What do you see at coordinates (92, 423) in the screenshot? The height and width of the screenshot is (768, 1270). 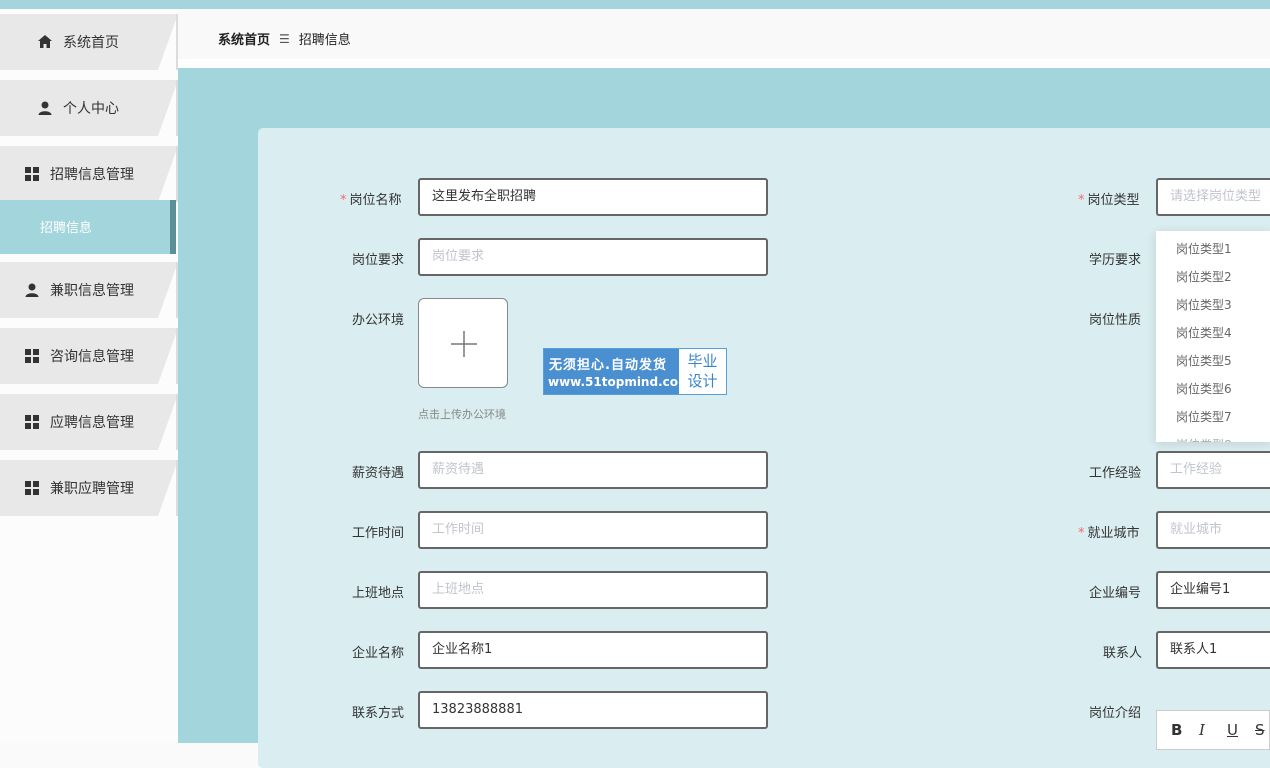 I see `sidebar-item-label: 应聘信息管理` at bounding box center [92, 423].